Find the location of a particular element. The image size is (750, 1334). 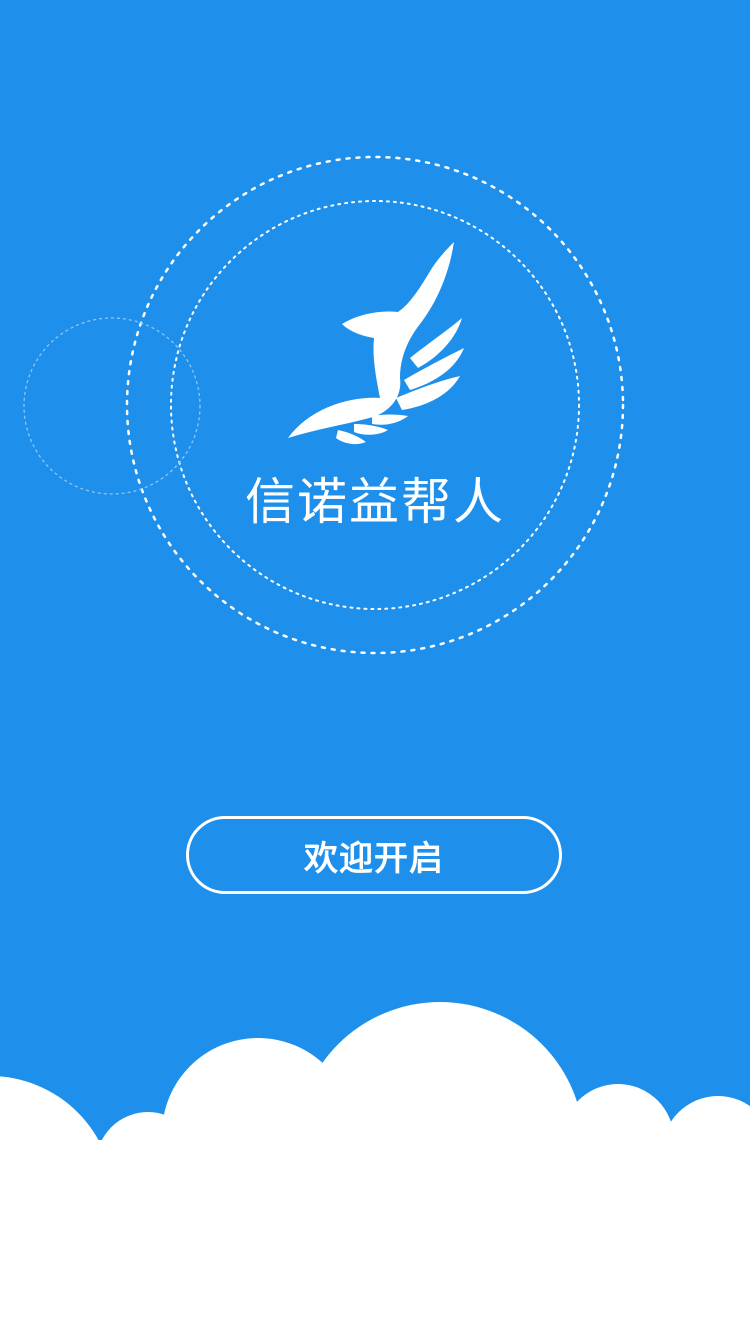

app-title: 信诺益帮人 is located at coordinates (375, 502).